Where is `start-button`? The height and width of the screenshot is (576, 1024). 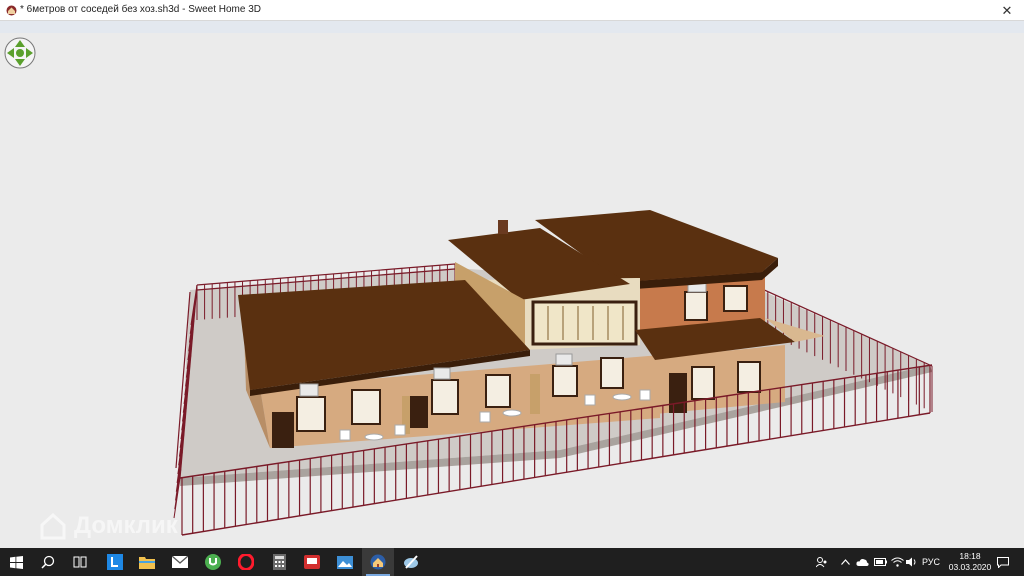
start-button is located at coordinates (16, 562).